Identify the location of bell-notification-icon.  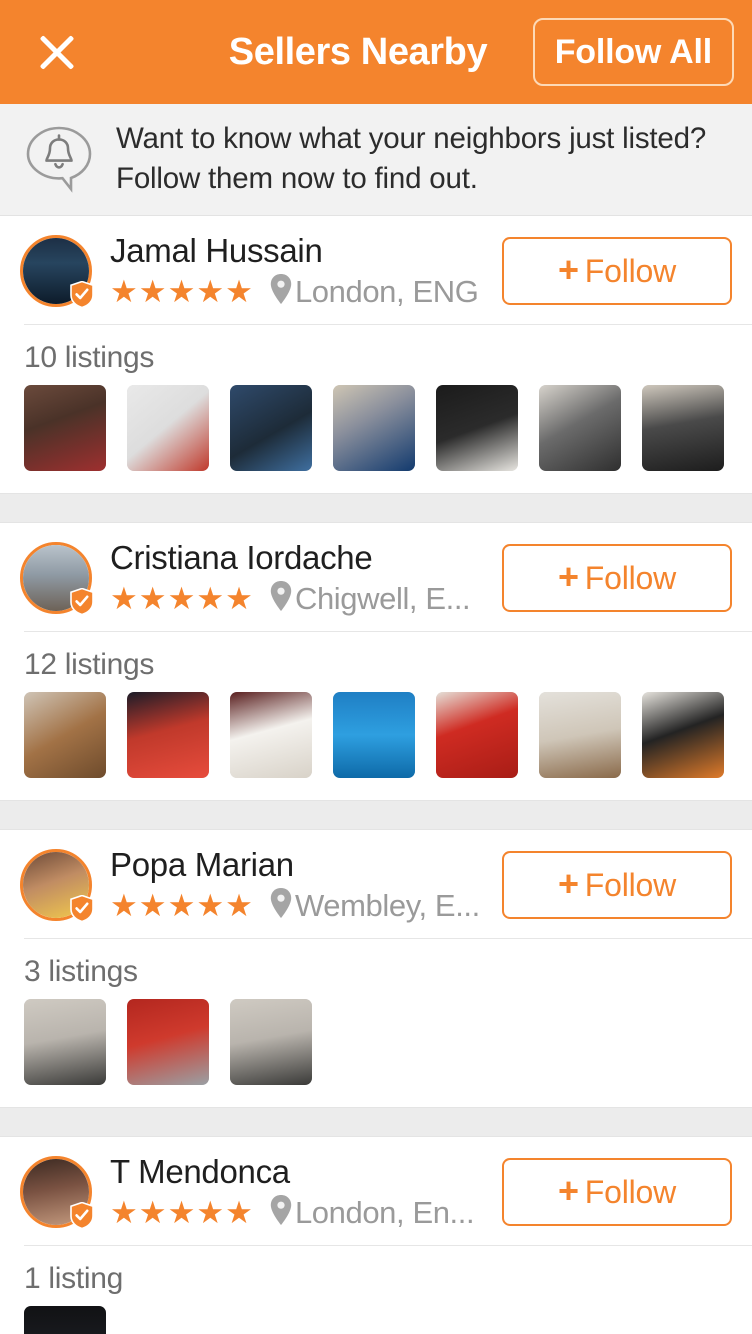
(60, 159).